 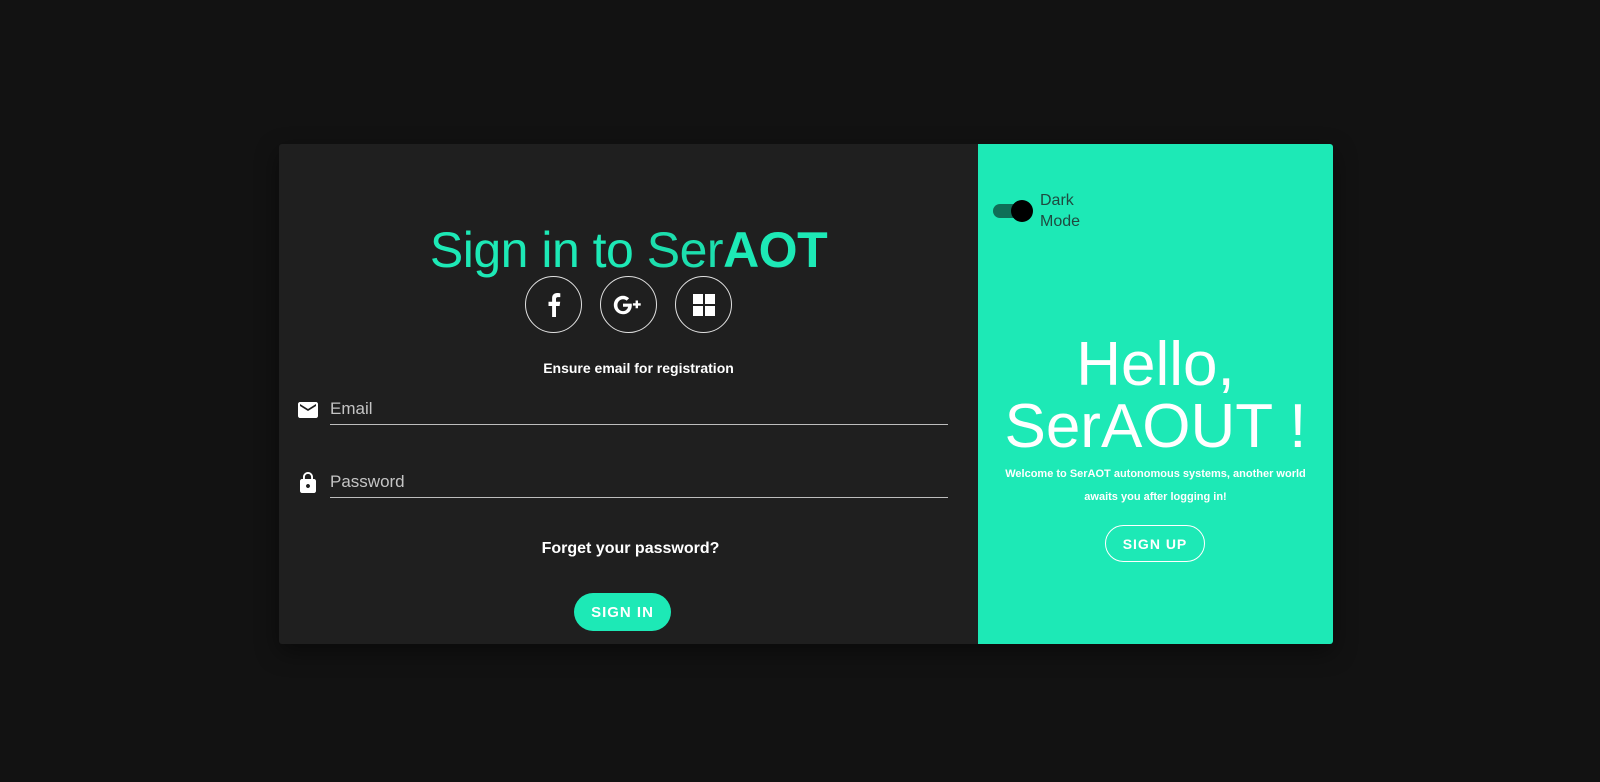 I want to click on forgot-password: Forget your password?, so click(x=628, y=549).